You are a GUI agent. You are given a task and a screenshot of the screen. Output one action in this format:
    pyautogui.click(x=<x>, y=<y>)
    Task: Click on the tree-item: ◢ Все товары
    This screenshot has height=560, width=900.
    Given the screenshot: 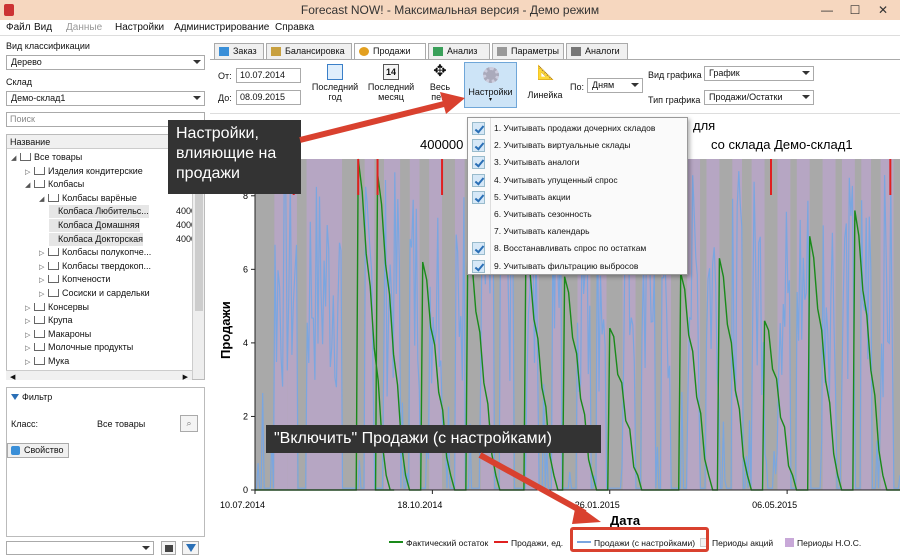 What is the action you would take?
    pyautogui.click(x=46, y=157)
    